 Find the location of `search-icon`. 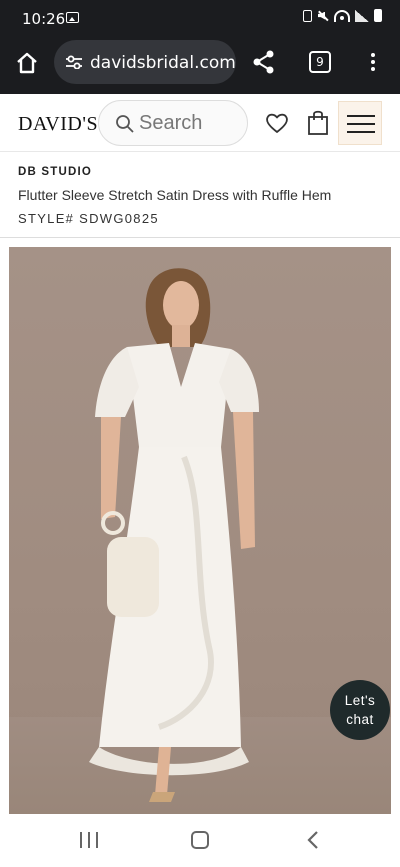

search-icon is located at coordinates (125, 124).